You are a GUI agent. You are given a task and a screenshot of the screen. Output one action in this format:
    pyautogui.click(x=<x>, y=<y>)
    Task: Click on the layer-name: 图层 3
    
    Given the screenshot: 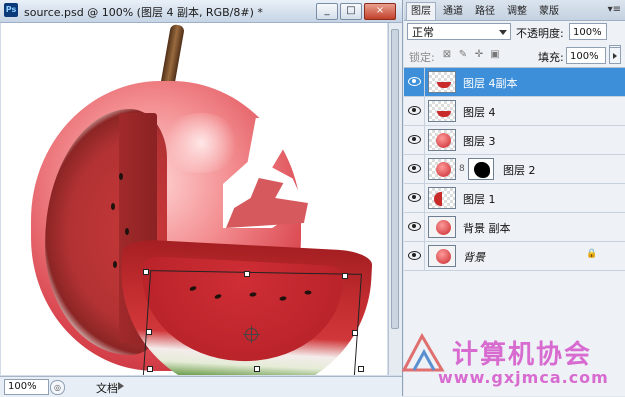 What is the action you would take?
    pyautogui.click(x=479, y=141)
    